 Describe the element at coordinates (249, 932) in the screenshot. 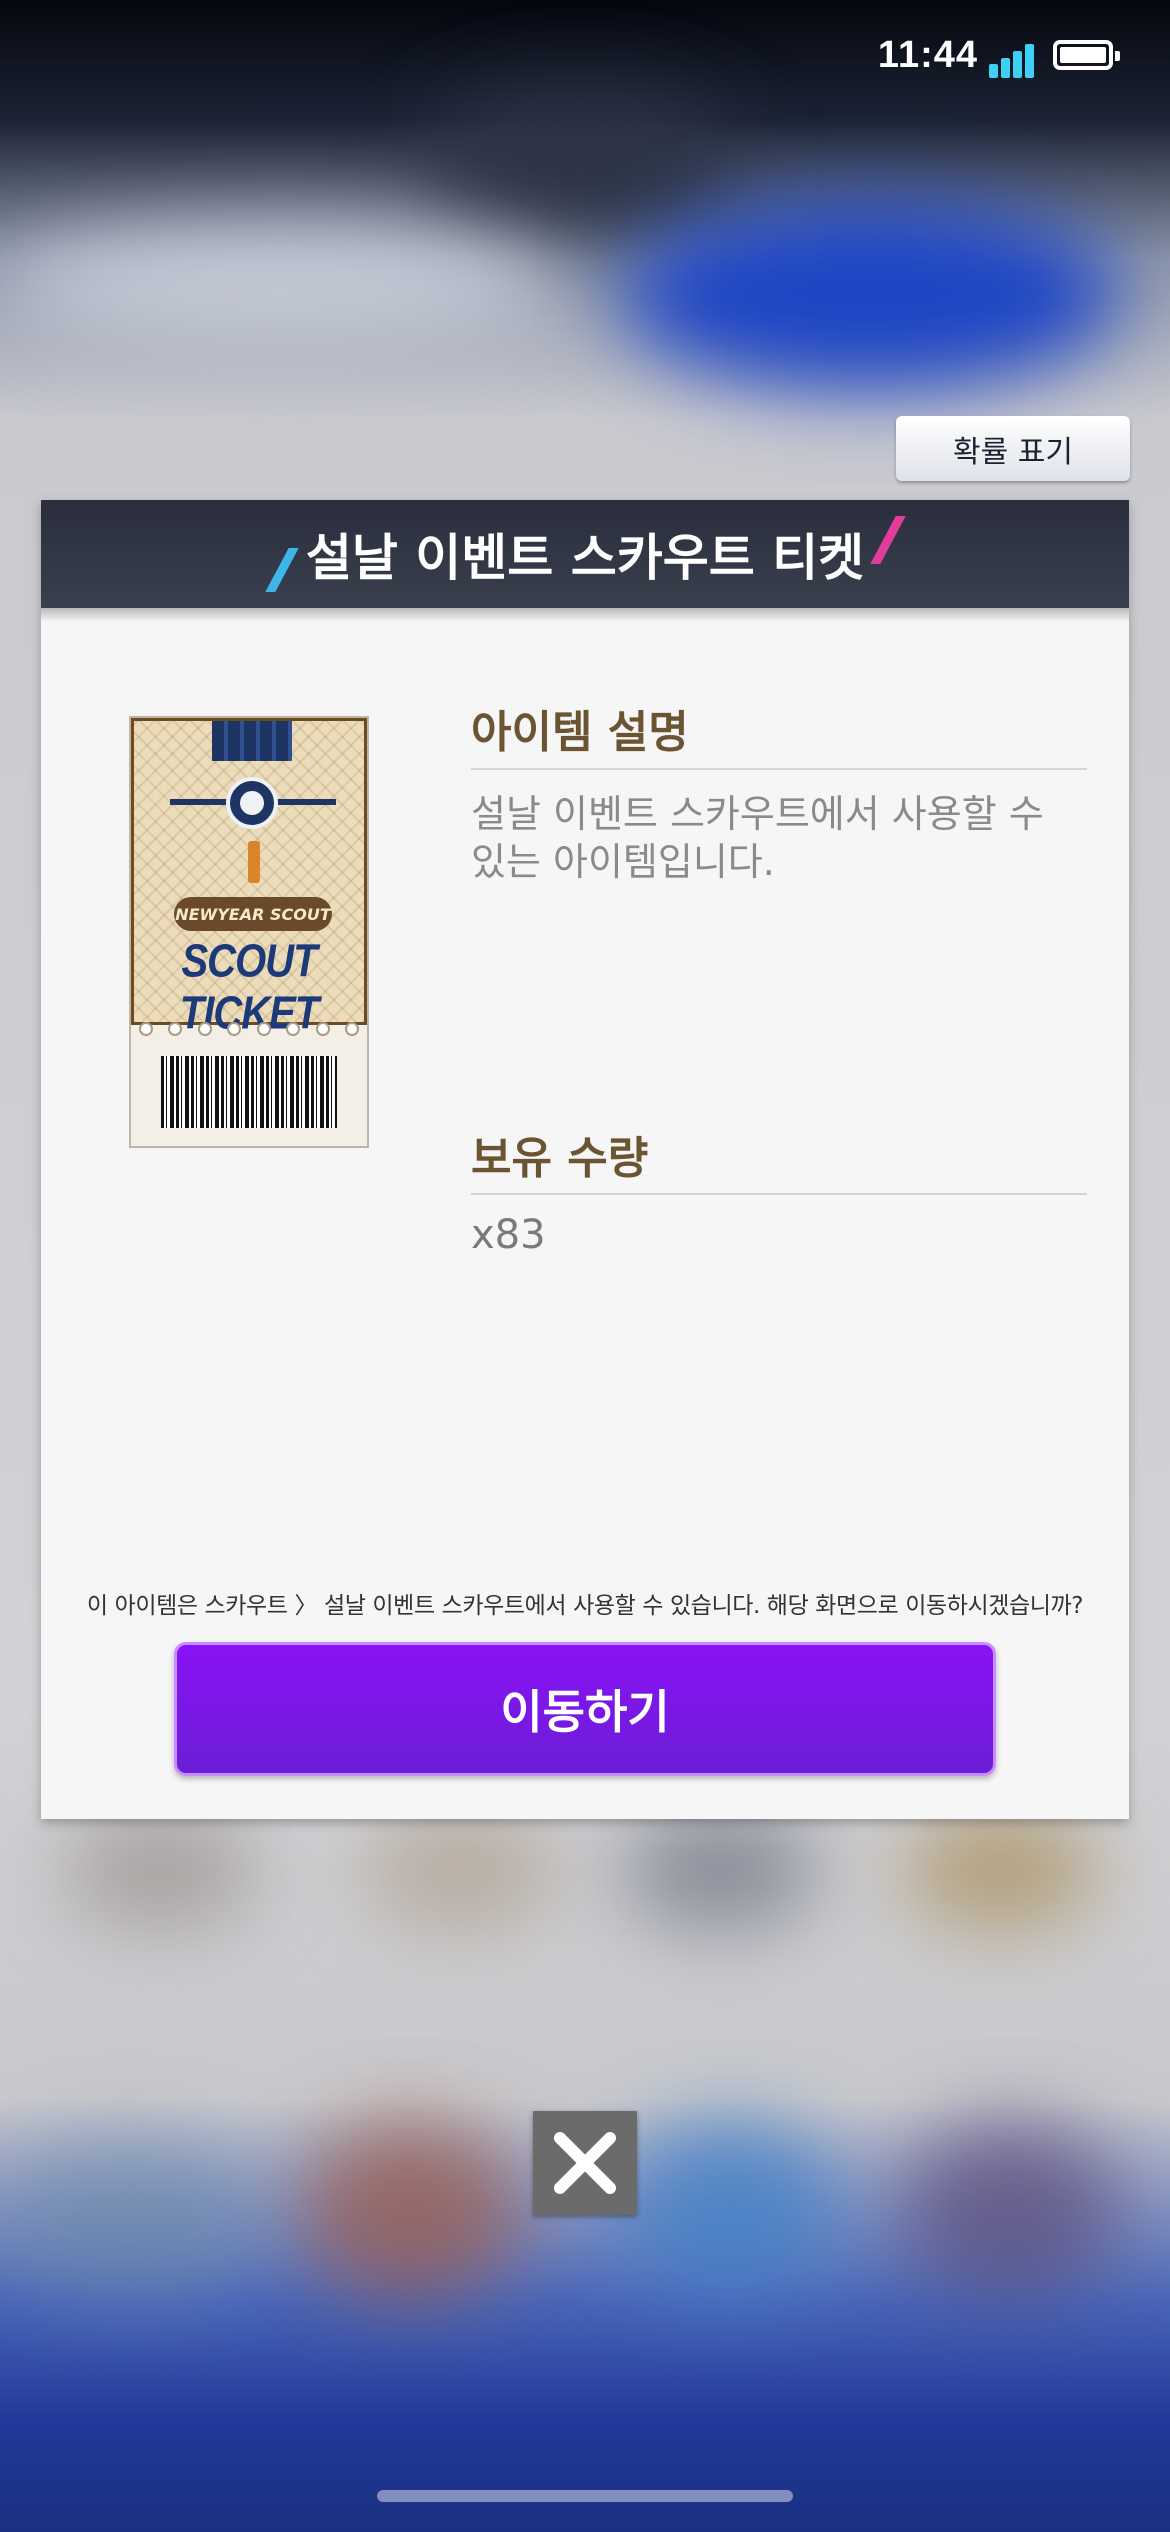

I see `scout-ticket-image: NEWYEAR SCOUT SCOUT TICKET` at that location.